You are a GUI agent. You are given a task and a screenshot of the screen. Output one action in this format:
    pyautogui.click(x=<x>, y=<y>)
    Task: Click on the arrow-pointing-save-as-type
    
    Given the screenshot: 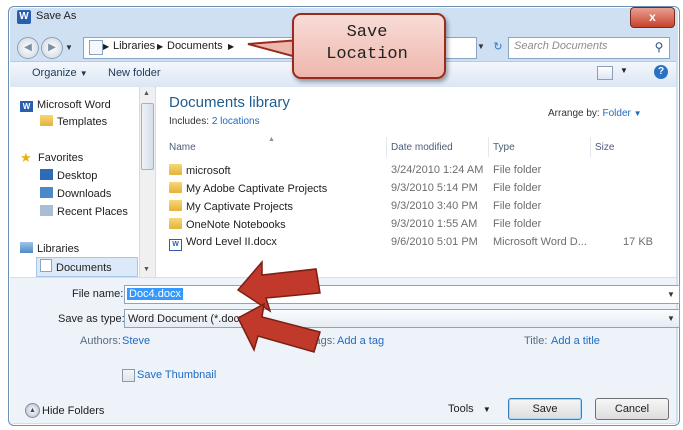 What is the action you would take?
    pyautogui.click(x=279, y=327)
    